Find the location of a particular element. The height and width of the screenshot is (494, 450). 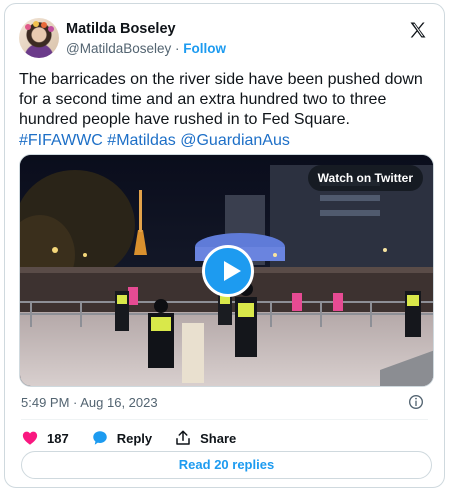

heart-icon is located at coordinates (30, 438).